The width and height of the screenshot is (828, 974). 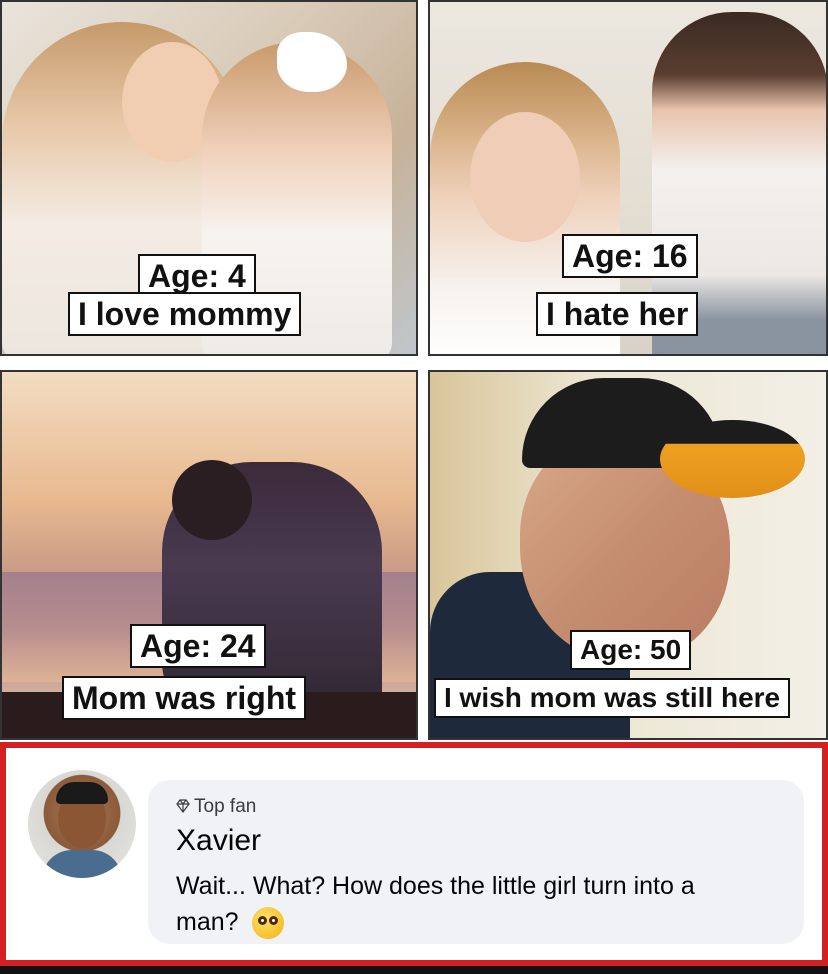 What do you see at coordinates (225, 806) in the screenshot?
I see `badge-label: Top fan` at bounding box center [225, 806].